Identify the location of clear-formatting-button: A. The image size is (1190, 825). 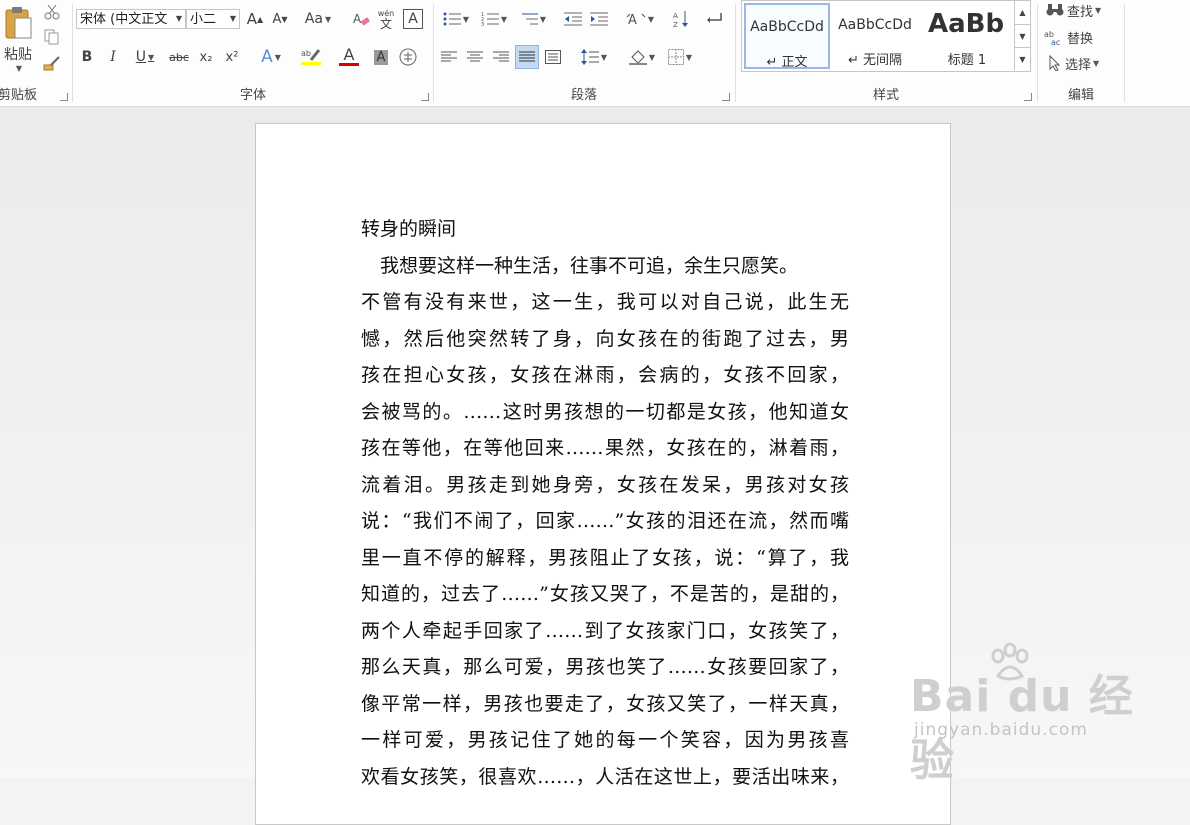
(361, 19).